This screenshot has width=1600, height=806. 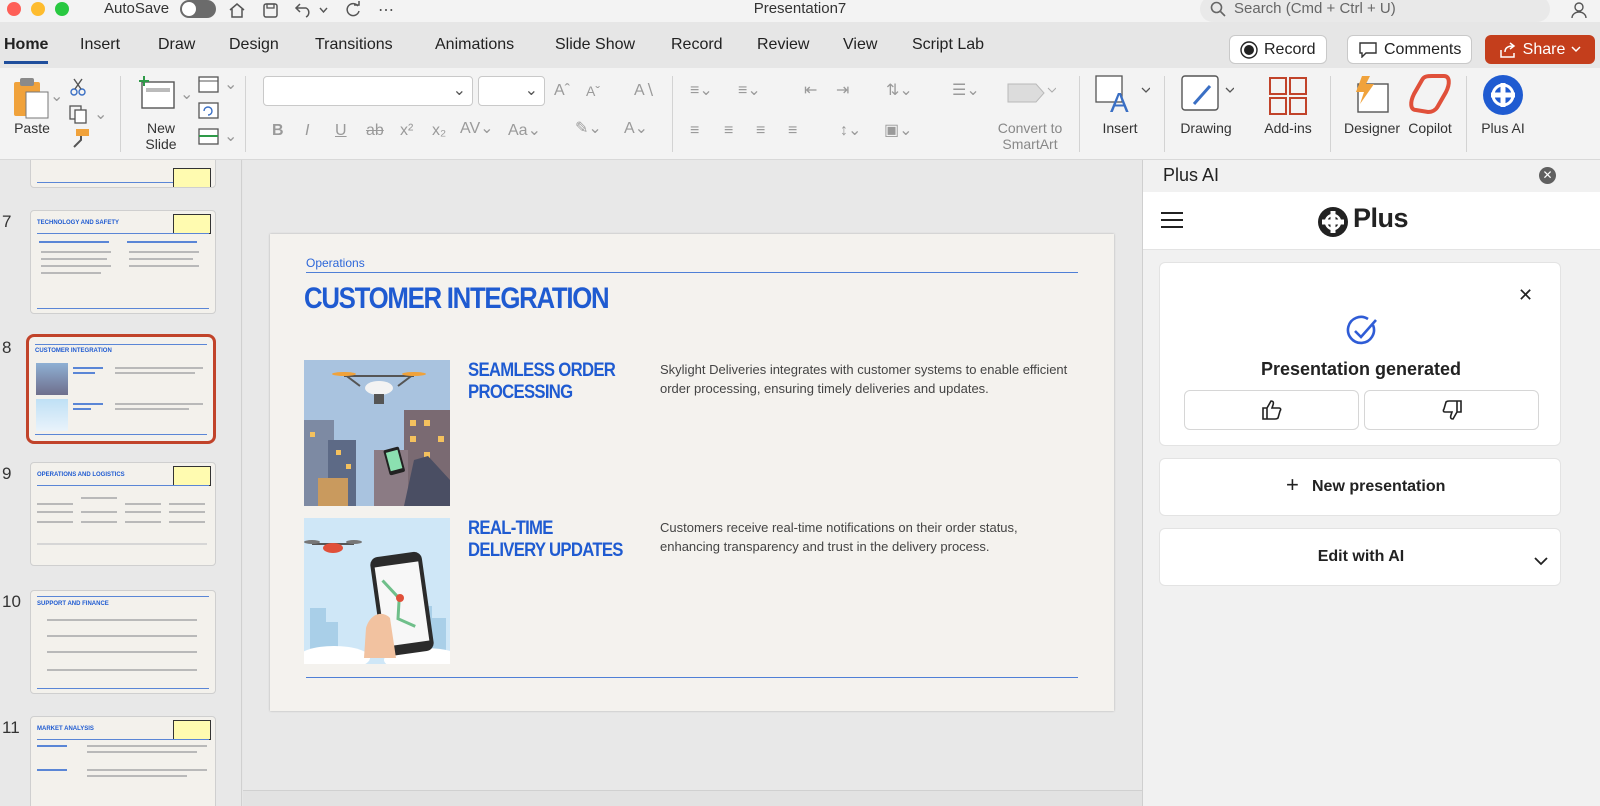 I want to click on slide-thumbnail-9: OPERATIONS AND LOGISTICS, so click(x=123, y=514).